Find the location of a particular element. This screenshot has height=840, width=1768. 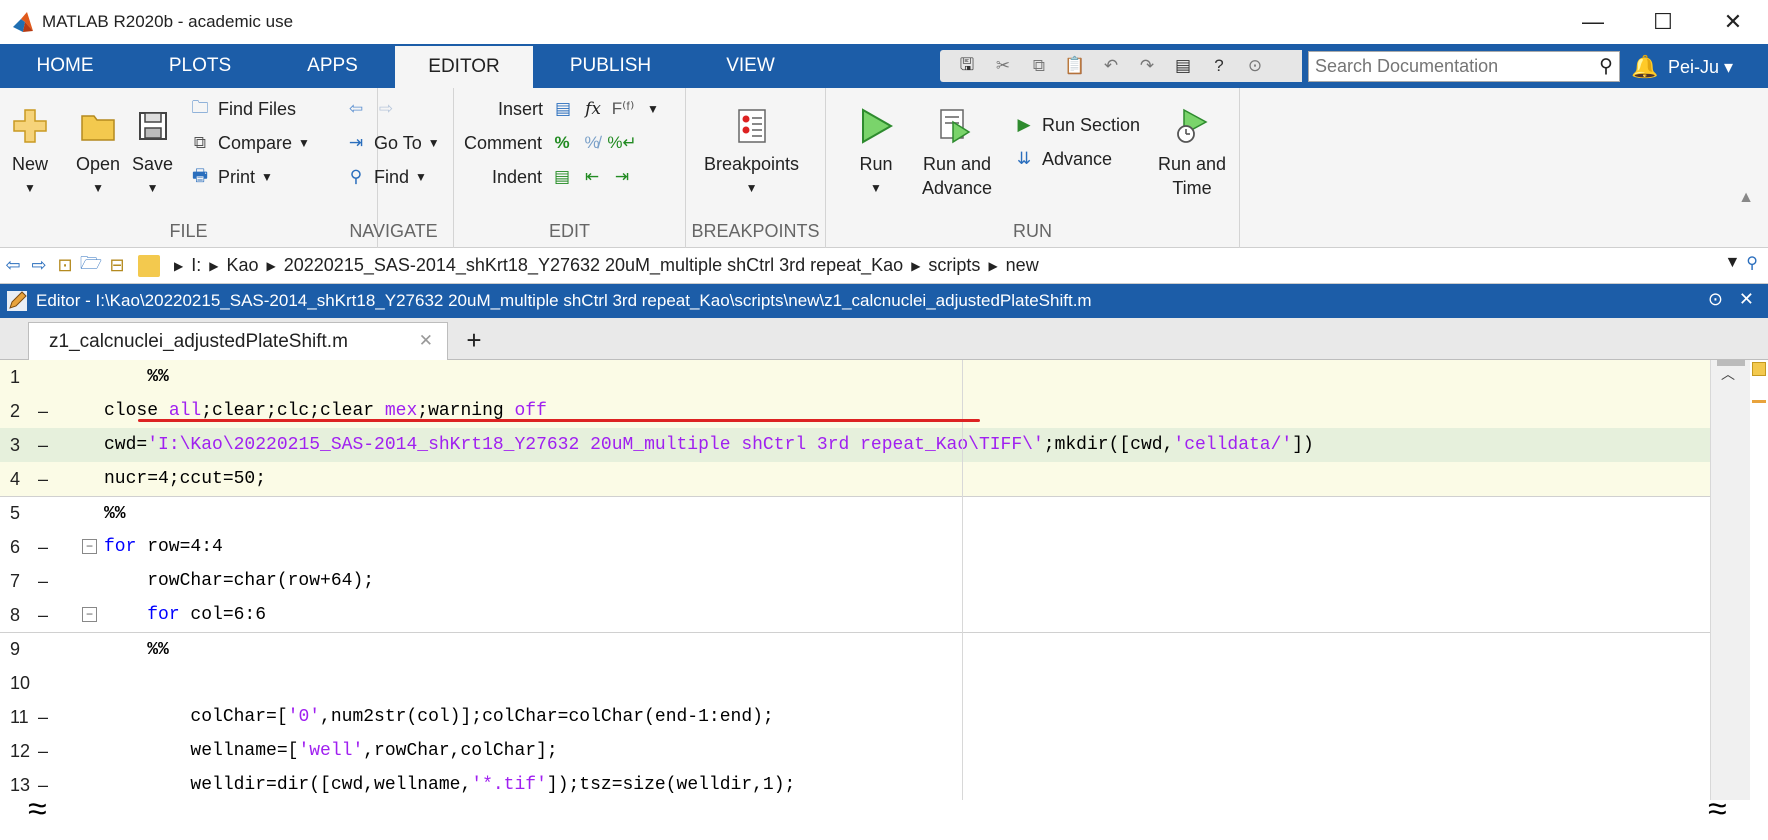

cut-icon: ✂ is located at coordinates (1003, 66).